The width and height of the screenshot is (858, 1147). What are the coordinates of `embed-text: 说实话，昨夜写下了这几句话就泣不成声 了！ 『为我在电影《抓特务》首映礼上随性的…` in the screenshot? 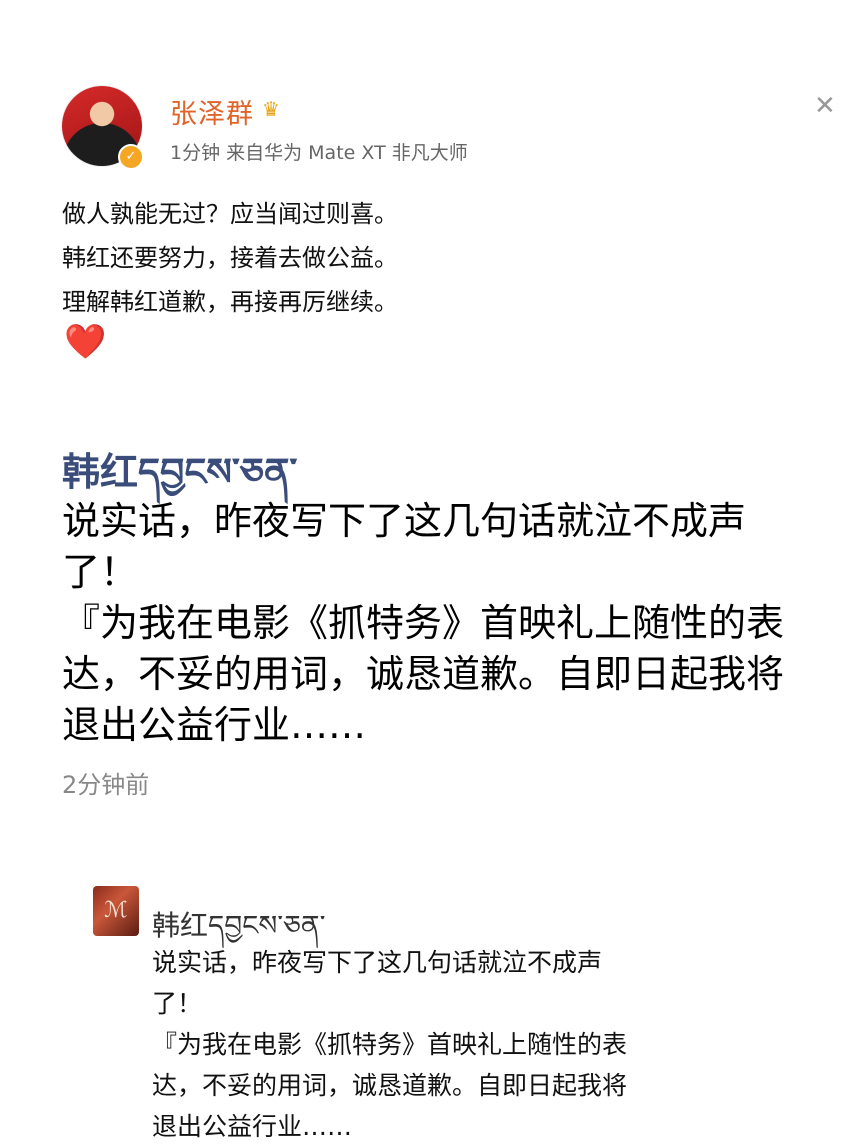 It's located at (389, 1044).